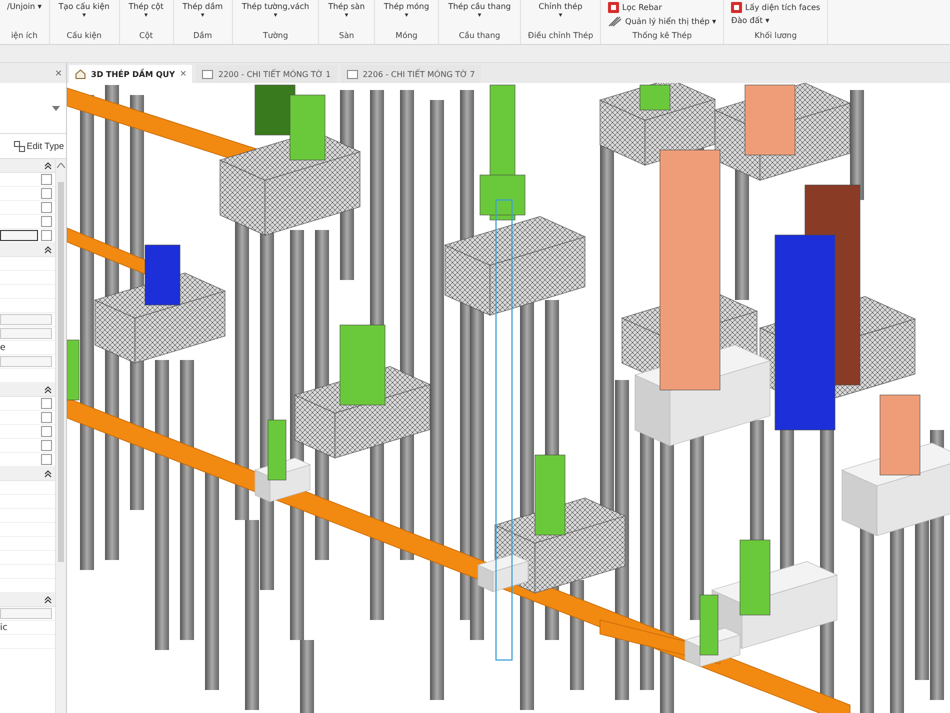 This screenshot has height=713, width=950. Describe the element at coordinates (84, 35) in the screenshot. I see `group-label: Cấu kiện` at that location.